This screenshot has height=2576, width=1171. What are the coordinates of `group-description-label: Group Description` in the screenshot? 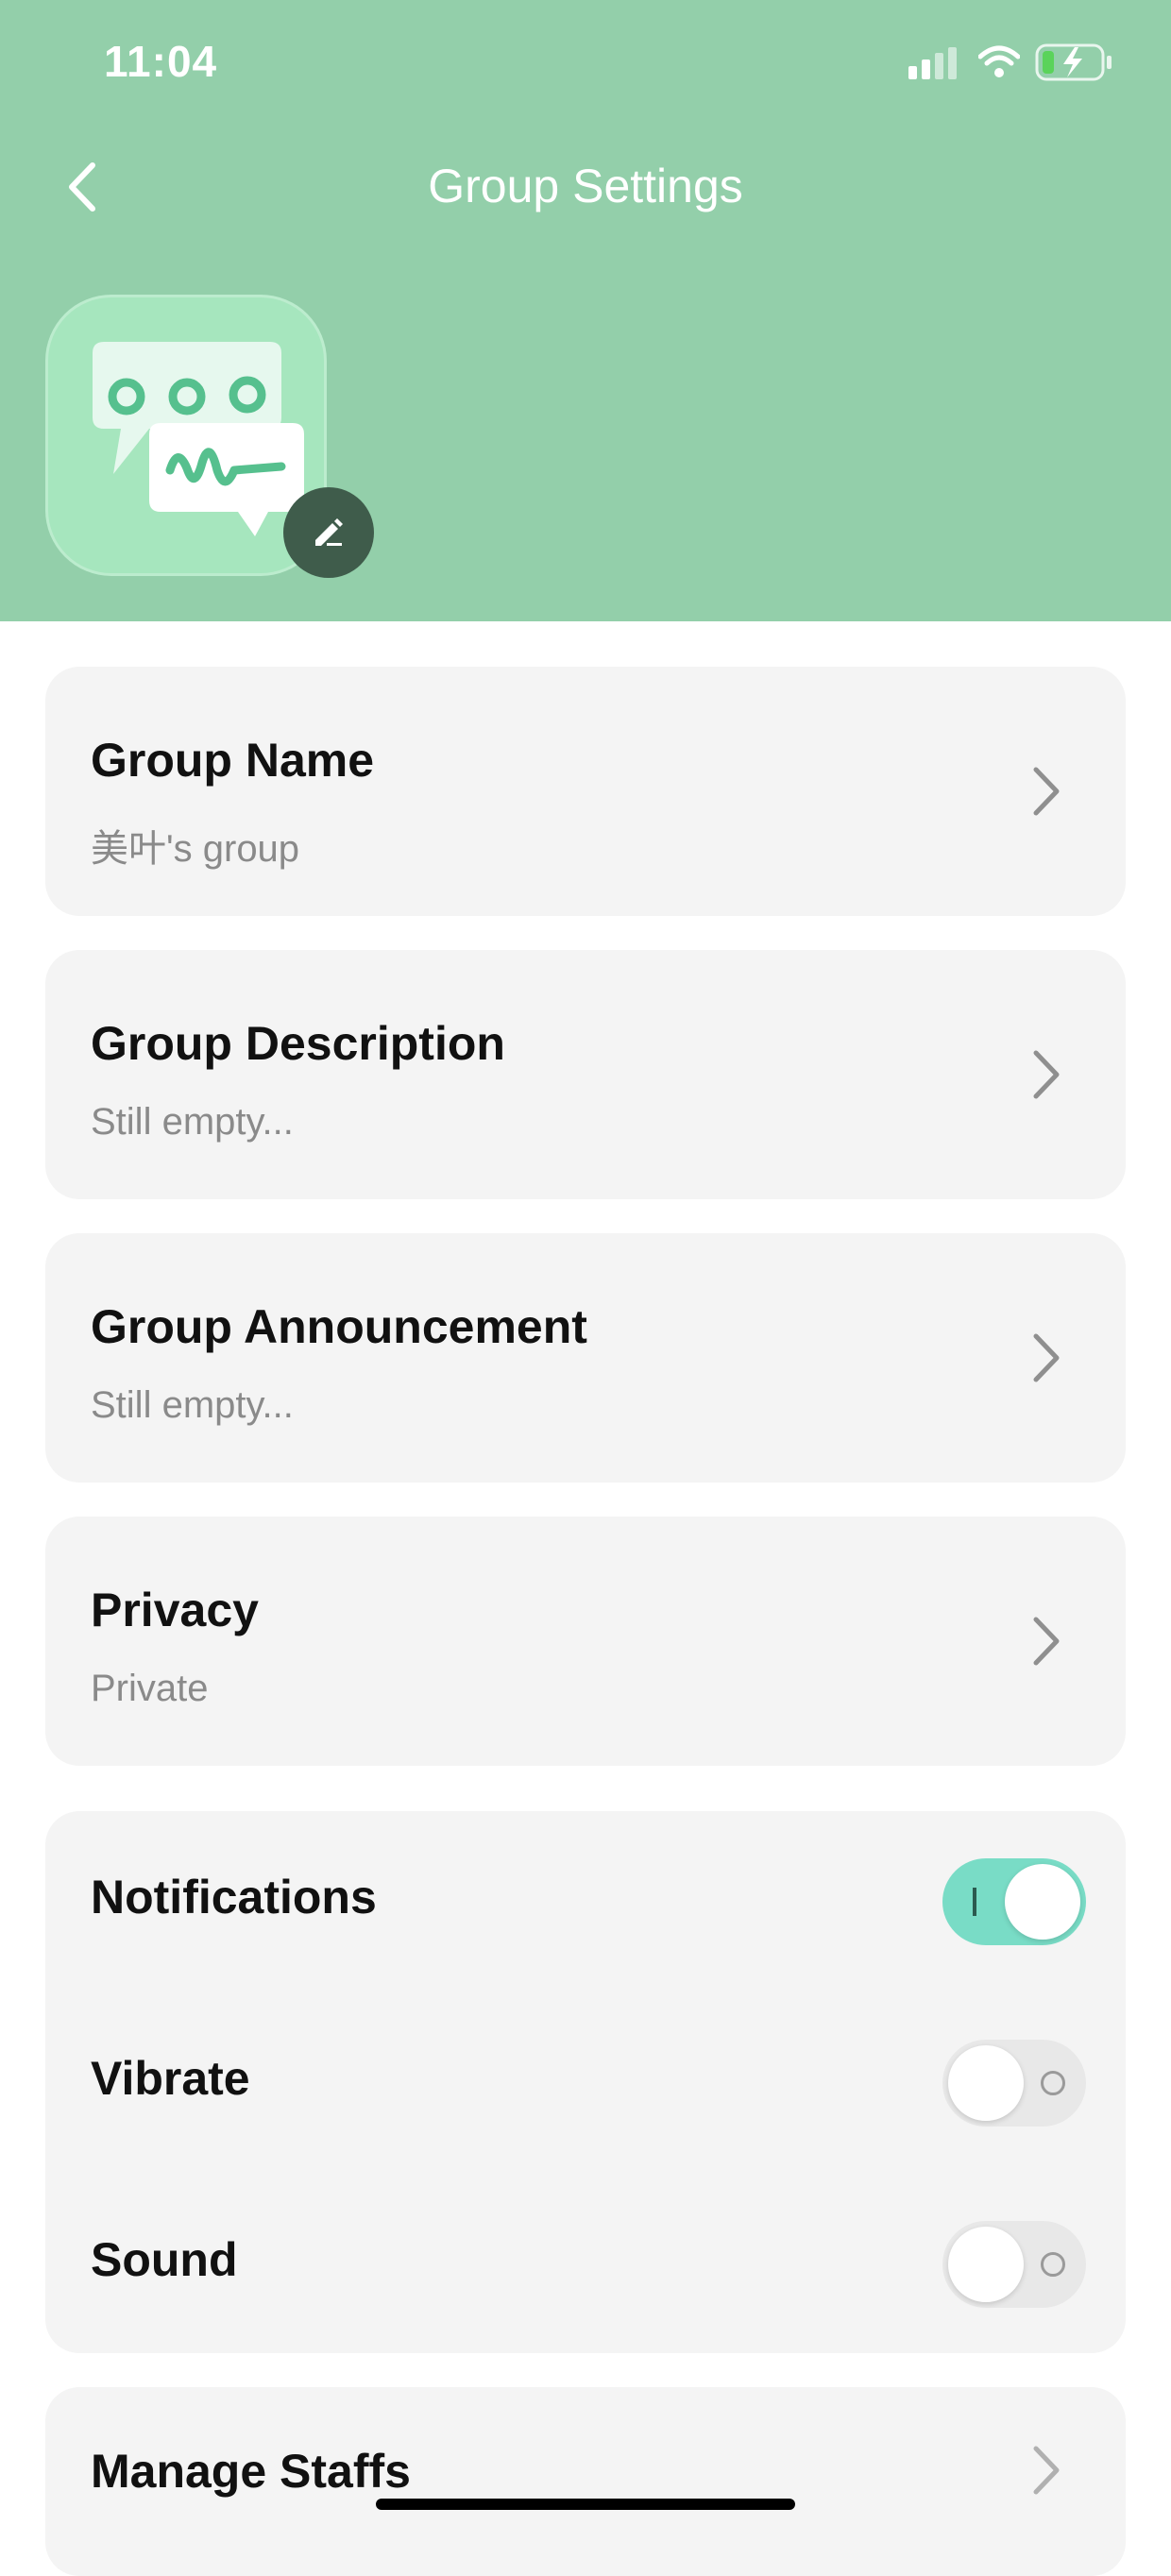 It's located at (298, 1043).